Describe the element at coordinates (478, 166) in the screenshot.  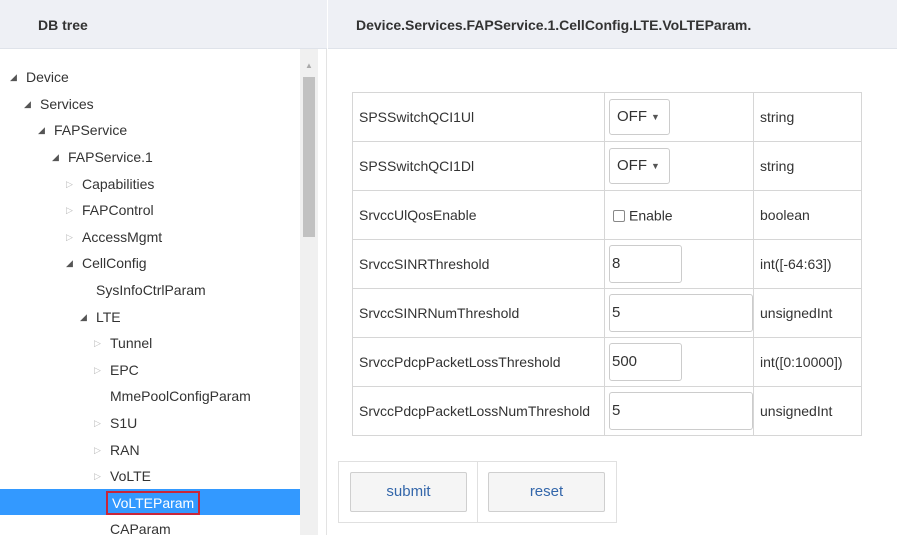
I see `param-name: SPSSwitchQCI1Dl` at that location.